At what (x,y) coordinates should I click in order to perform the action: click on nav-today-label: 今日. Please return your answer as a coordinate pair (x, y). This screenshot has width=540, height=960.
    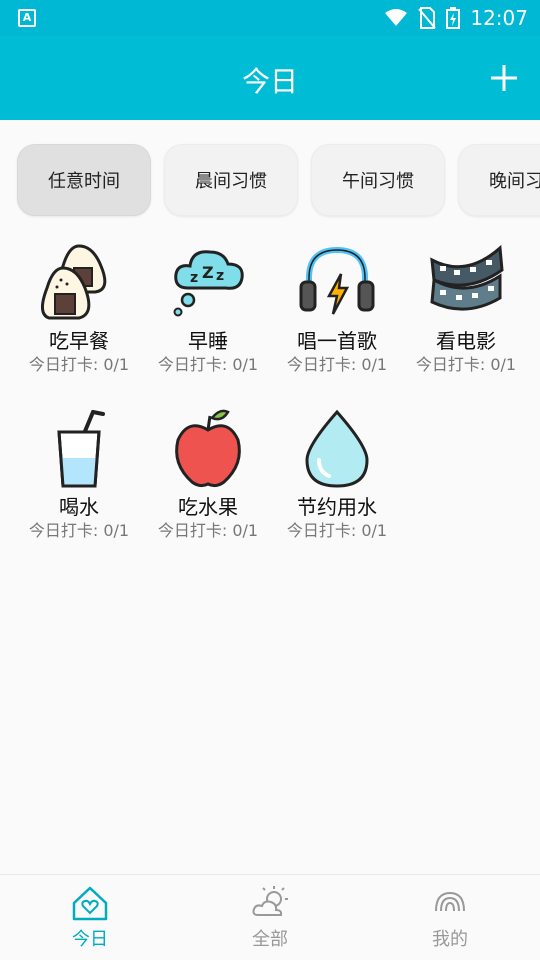
    Looking at the image, I should click on (90, 939).